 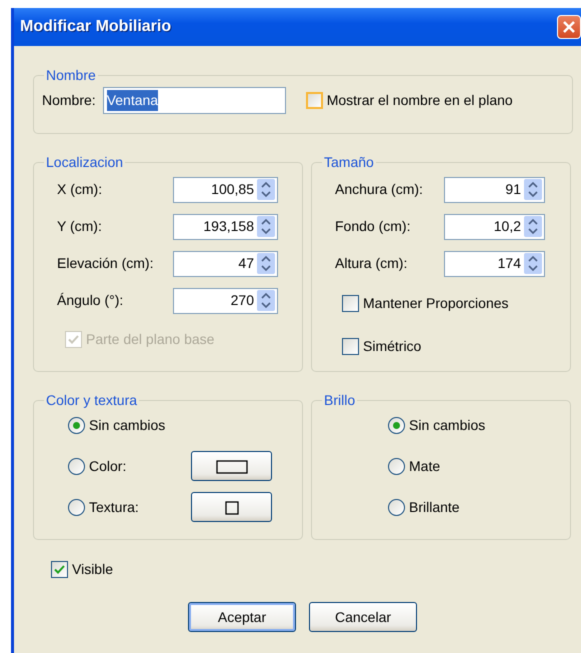 I want to click on radio-label: Color:, so click(x=107, y=466).